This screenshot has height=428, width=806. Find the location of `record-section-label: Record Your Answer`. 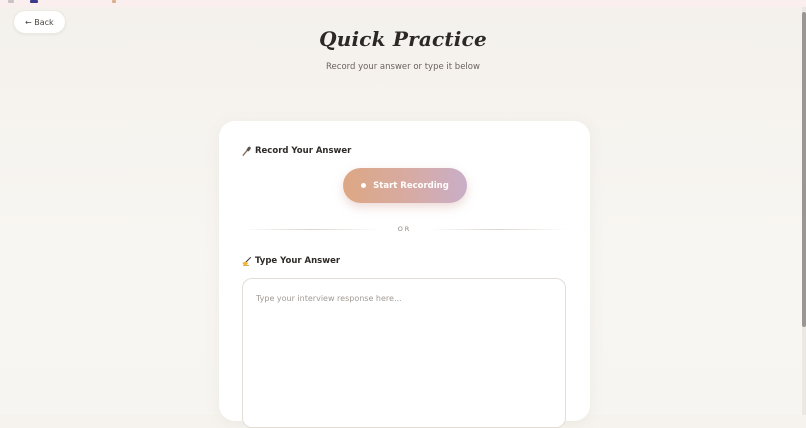

record-section-label: Record Your Answer is located at coordinates (303, 151).